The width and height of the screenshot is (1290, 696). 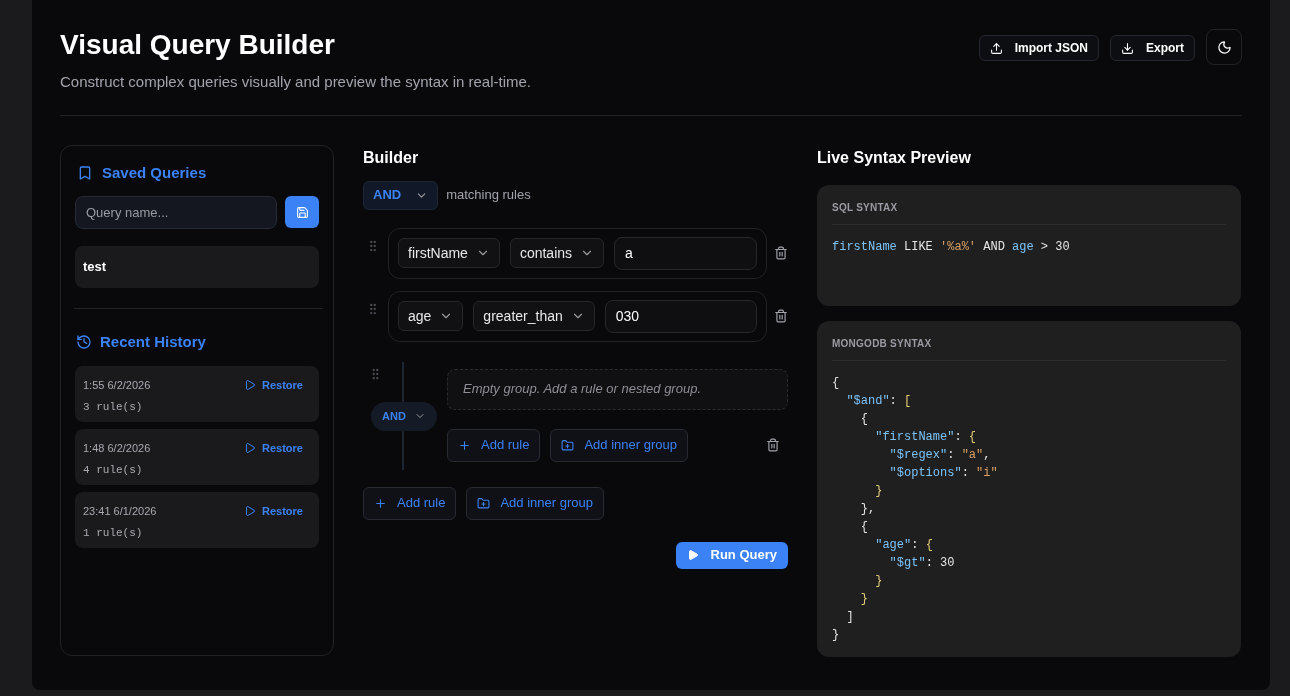 I want to click on field-select: firstName, so click(x=449, y=253).